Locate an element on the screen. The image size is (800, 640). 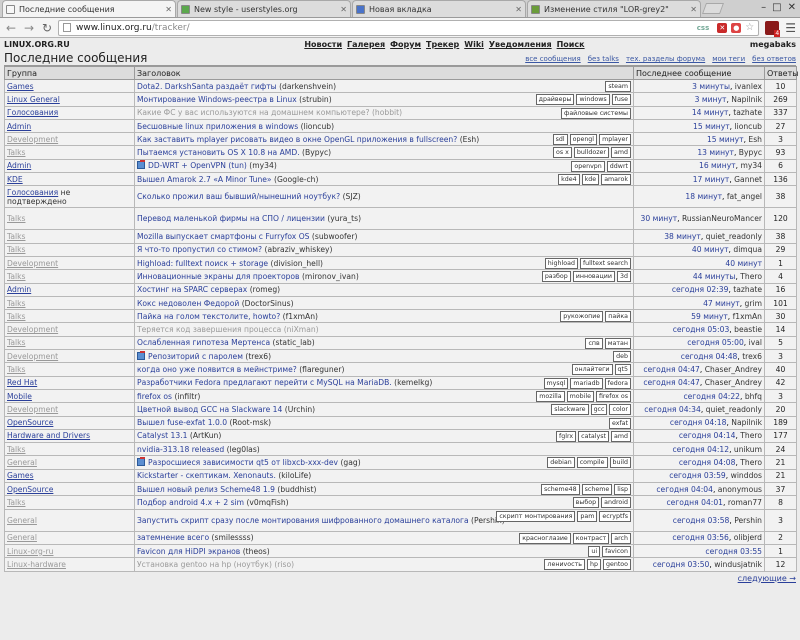
topic-author: (lioncub) is located at coordinates (317, 126).